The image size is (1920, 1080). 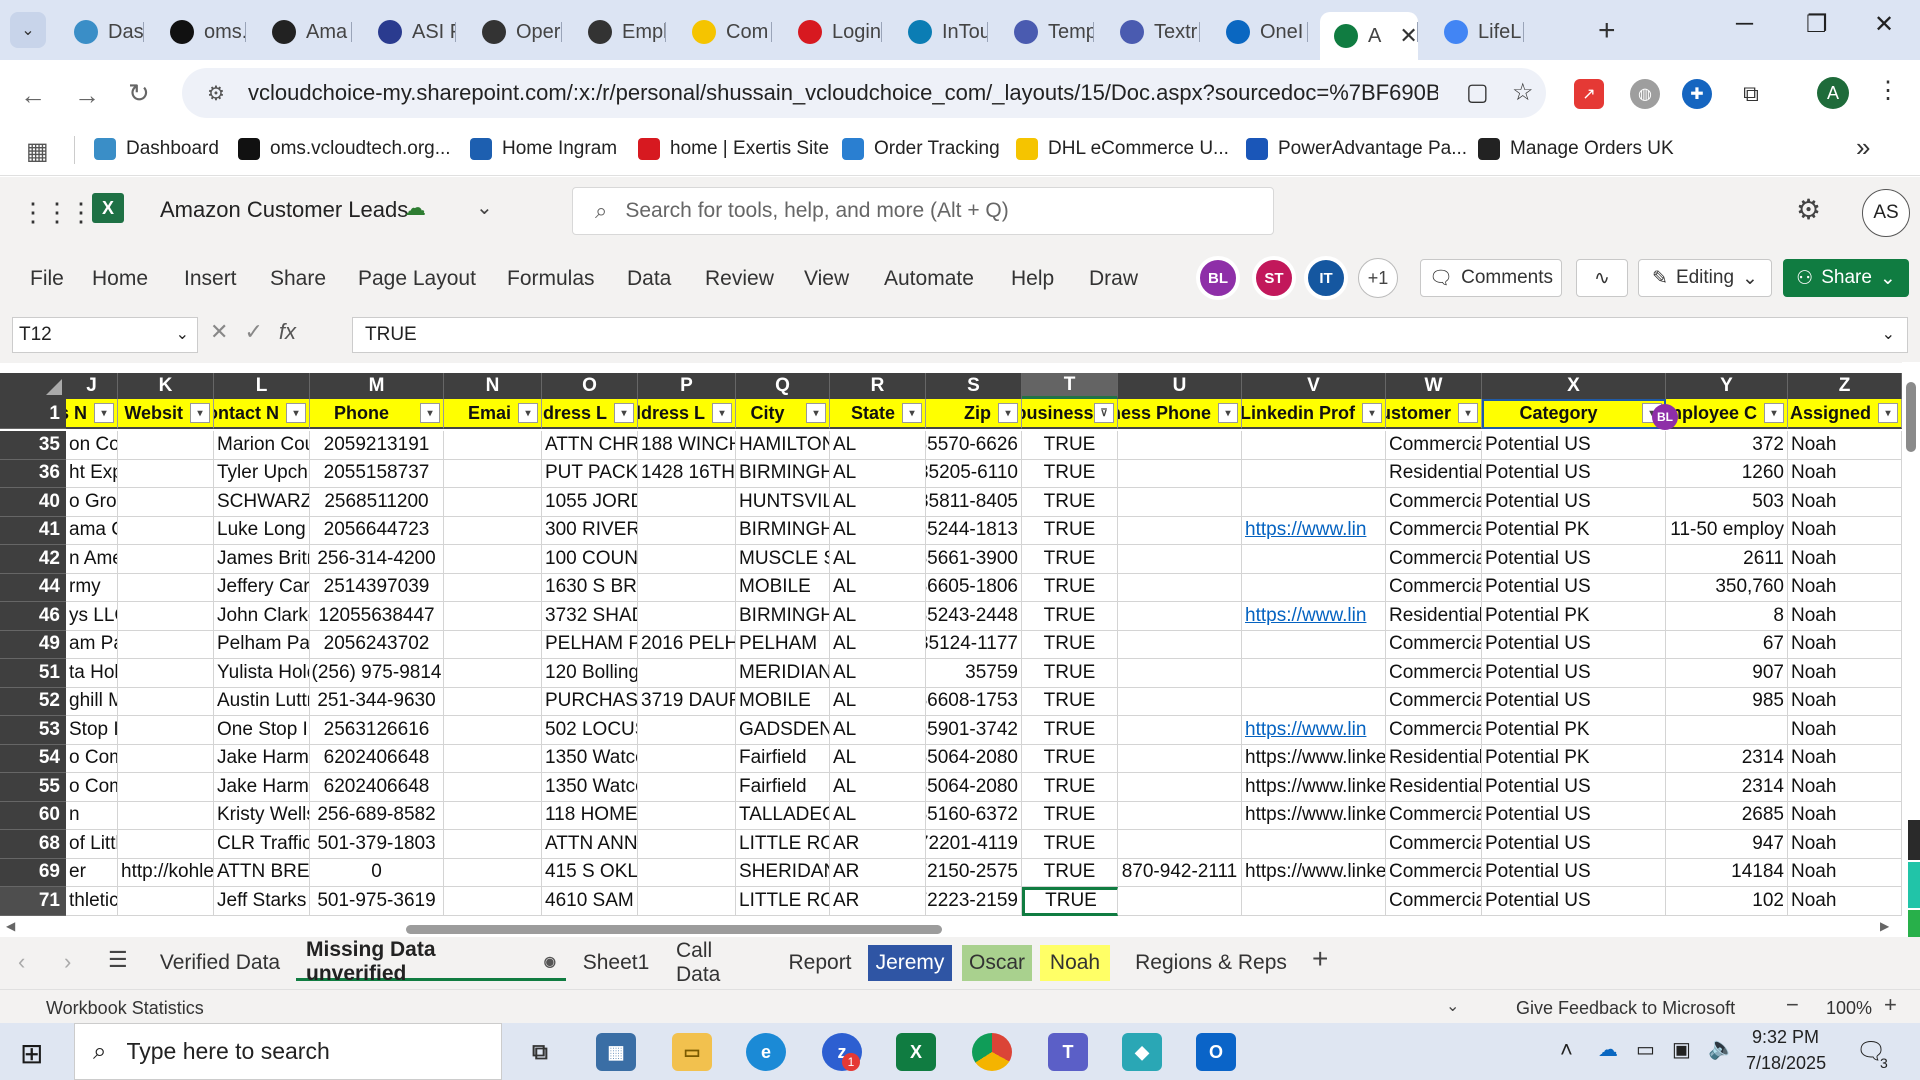 What do you see at coordinates (783, 445) in the screenshot?
I see `table-cell: HAMILTON` at bounding box center [783, 445].